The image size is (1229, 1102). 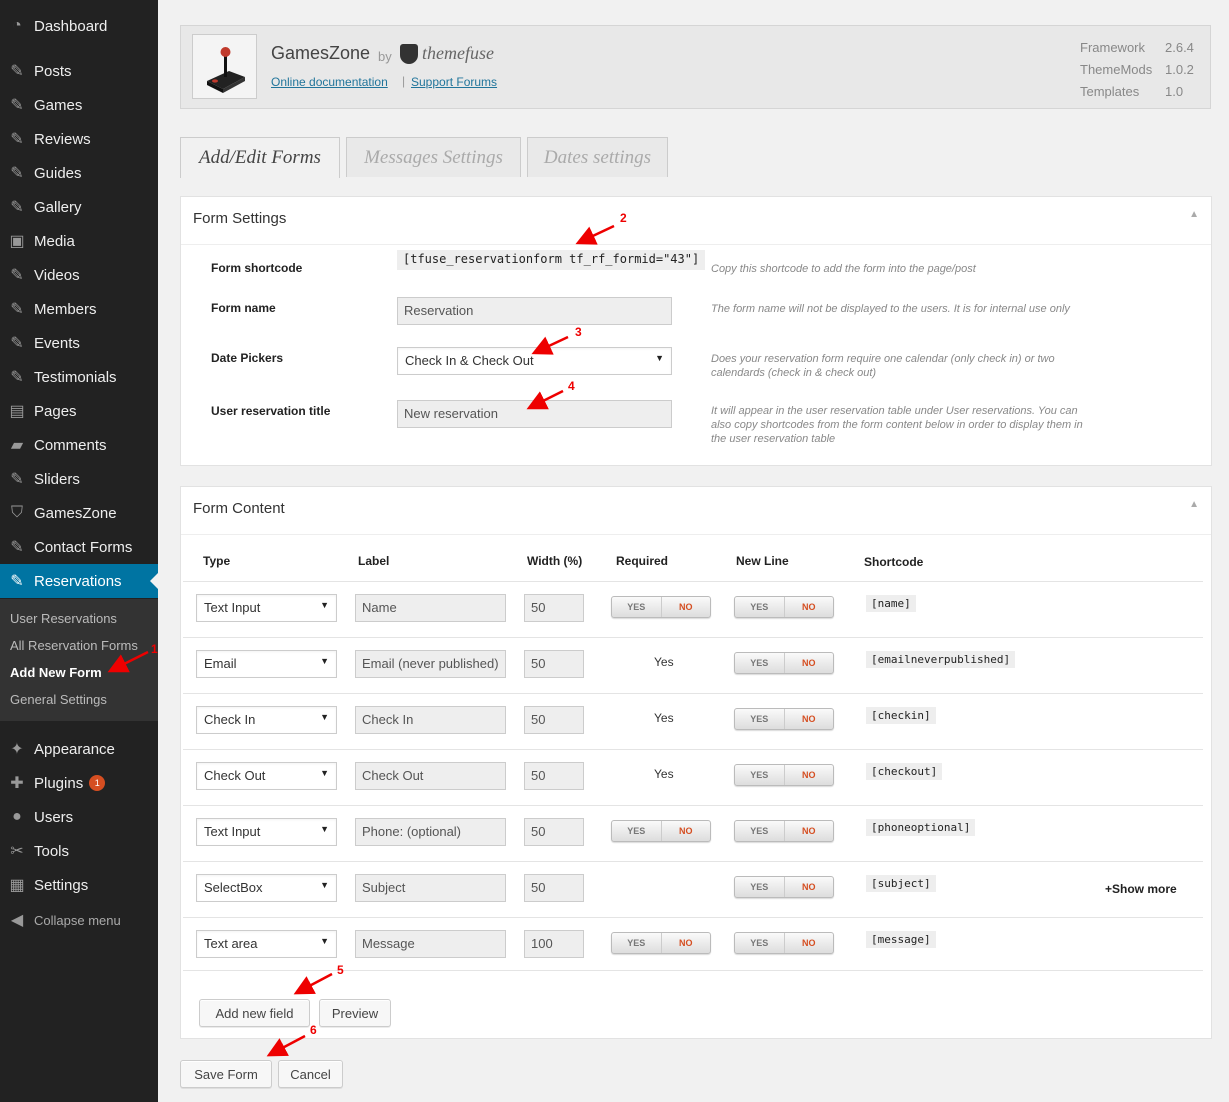 What do you see at coordinates (17, 411) in the screenshot?
I see `pages-icon: ▤` at bounding box center [17, 411].